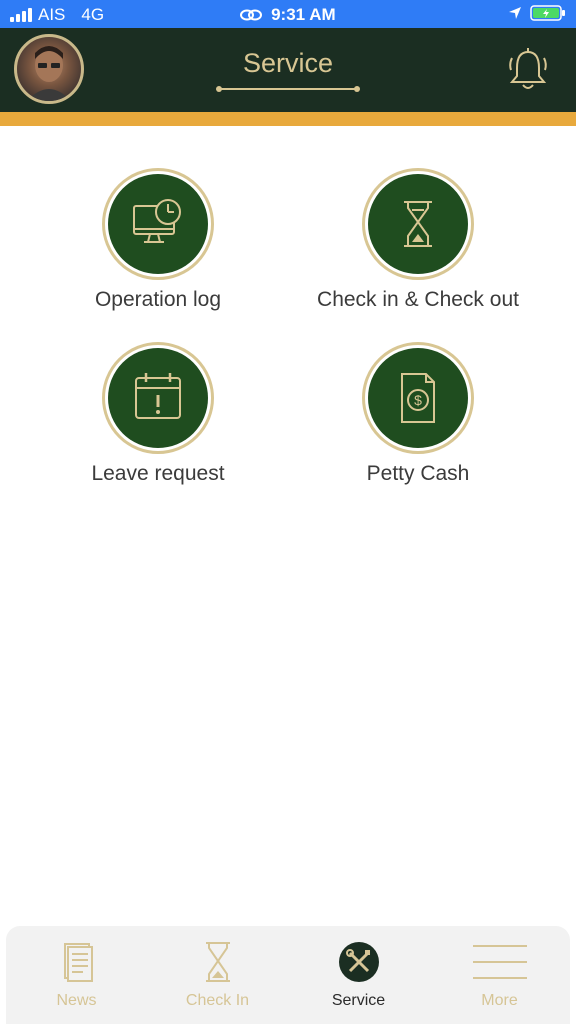 This screenshot has width=576, height=1024. I want to click on monitor-clock-icon, so click(157, 221).